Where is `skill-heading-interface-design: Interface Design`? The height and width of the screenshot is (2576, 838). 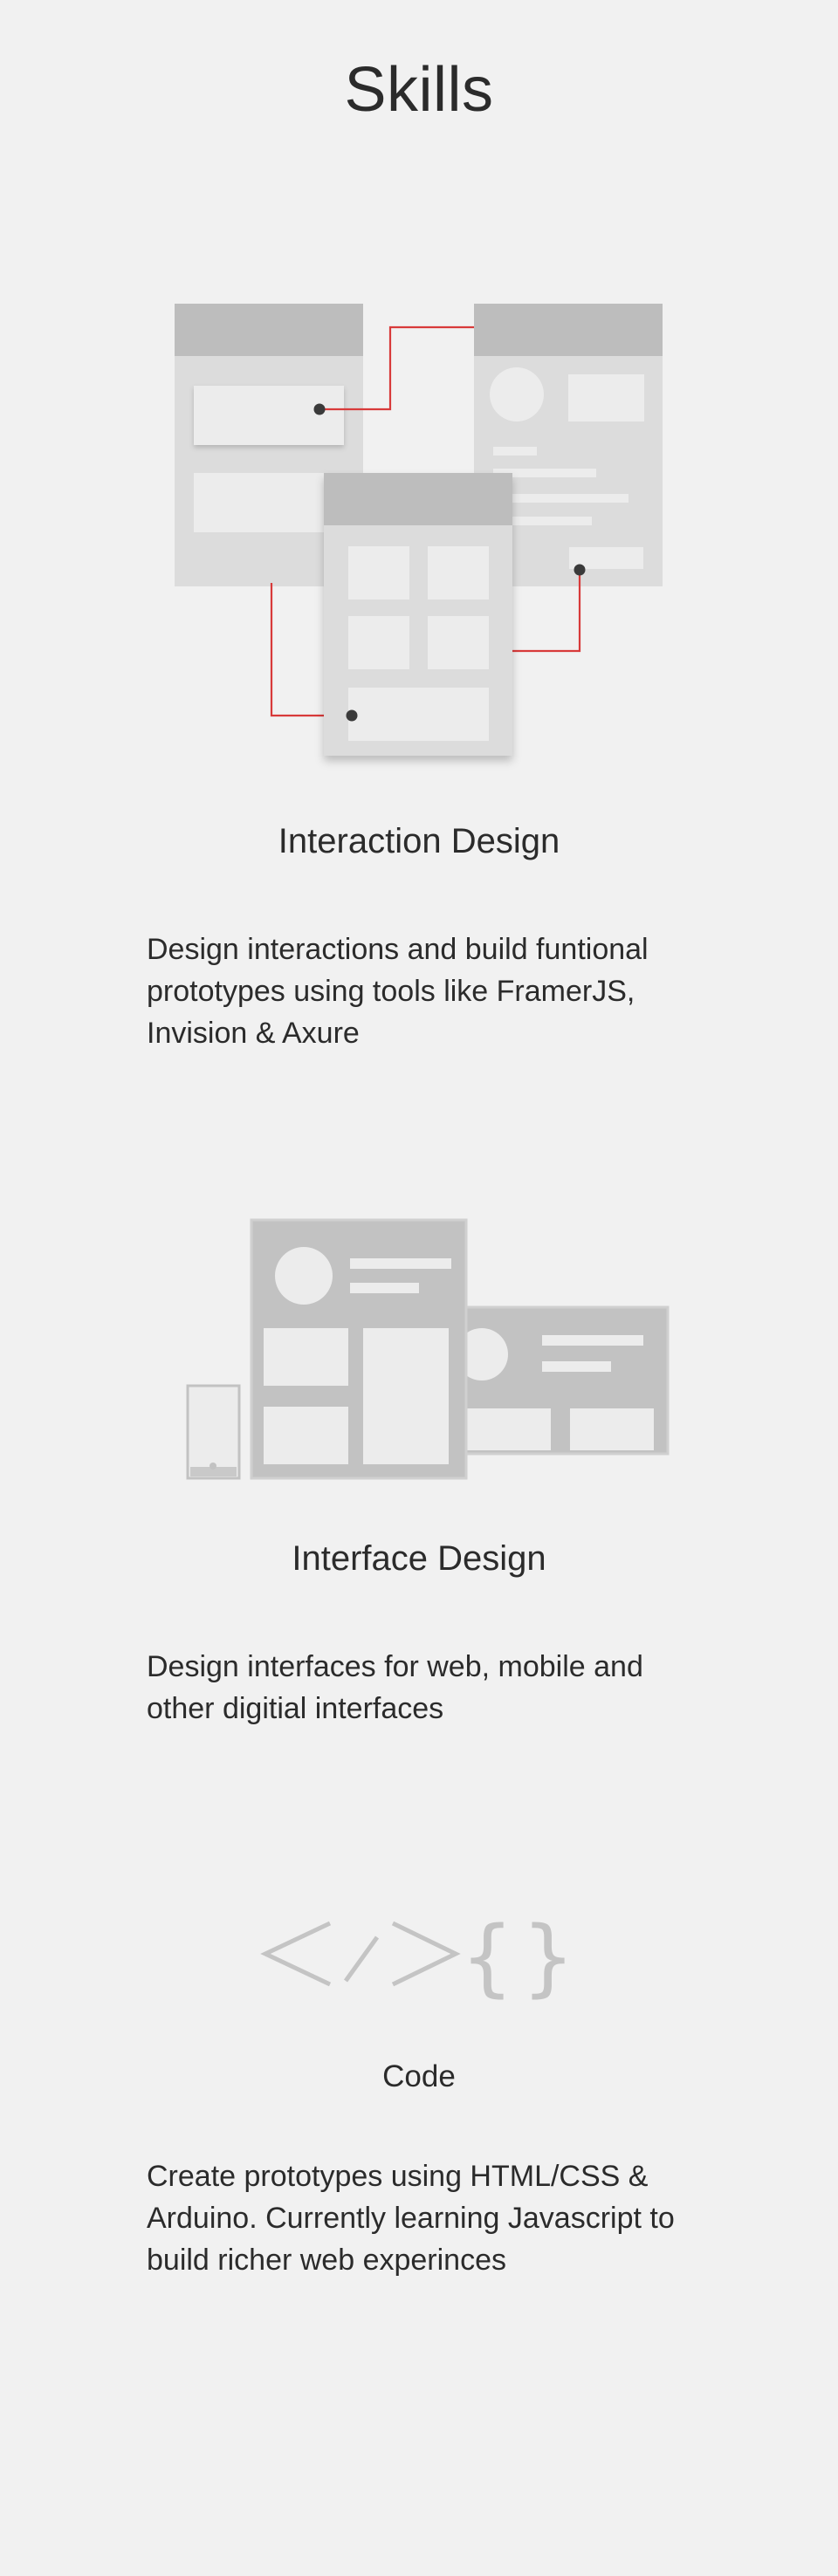 skill-heading-interface-design: Interface Design is located at coordinates (419, 1558).